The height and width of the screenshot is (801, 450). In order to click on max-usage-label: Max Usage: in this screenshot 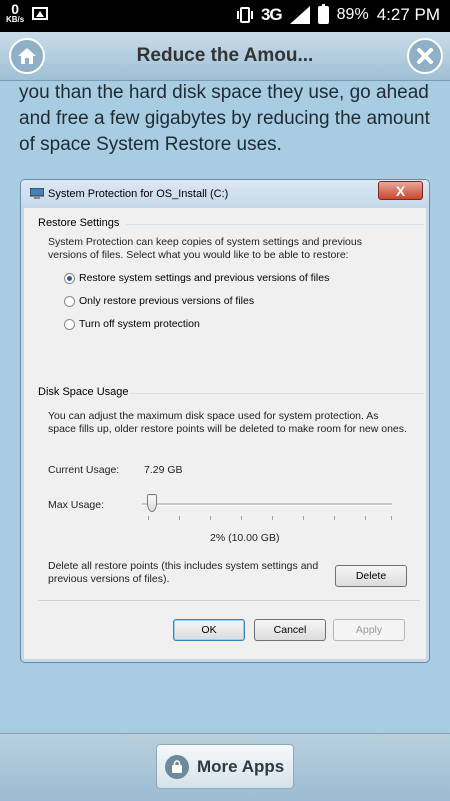, I will do `click(76, 505)`.